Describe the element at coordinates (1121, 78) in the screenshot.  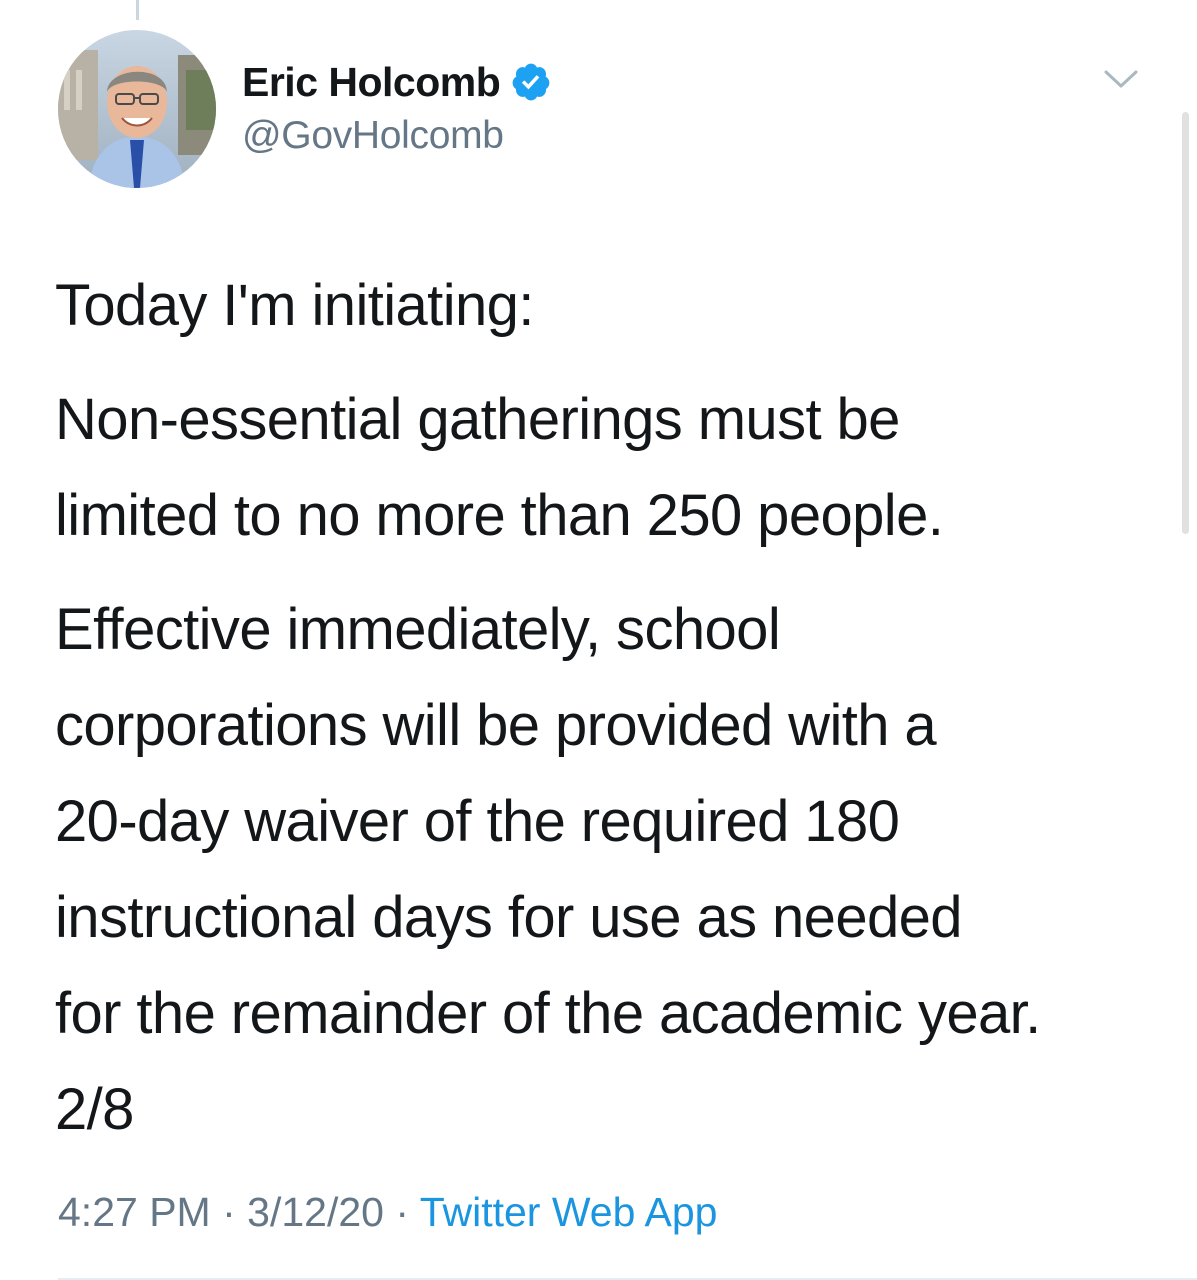
I see `chevron-down-icon` at that location.